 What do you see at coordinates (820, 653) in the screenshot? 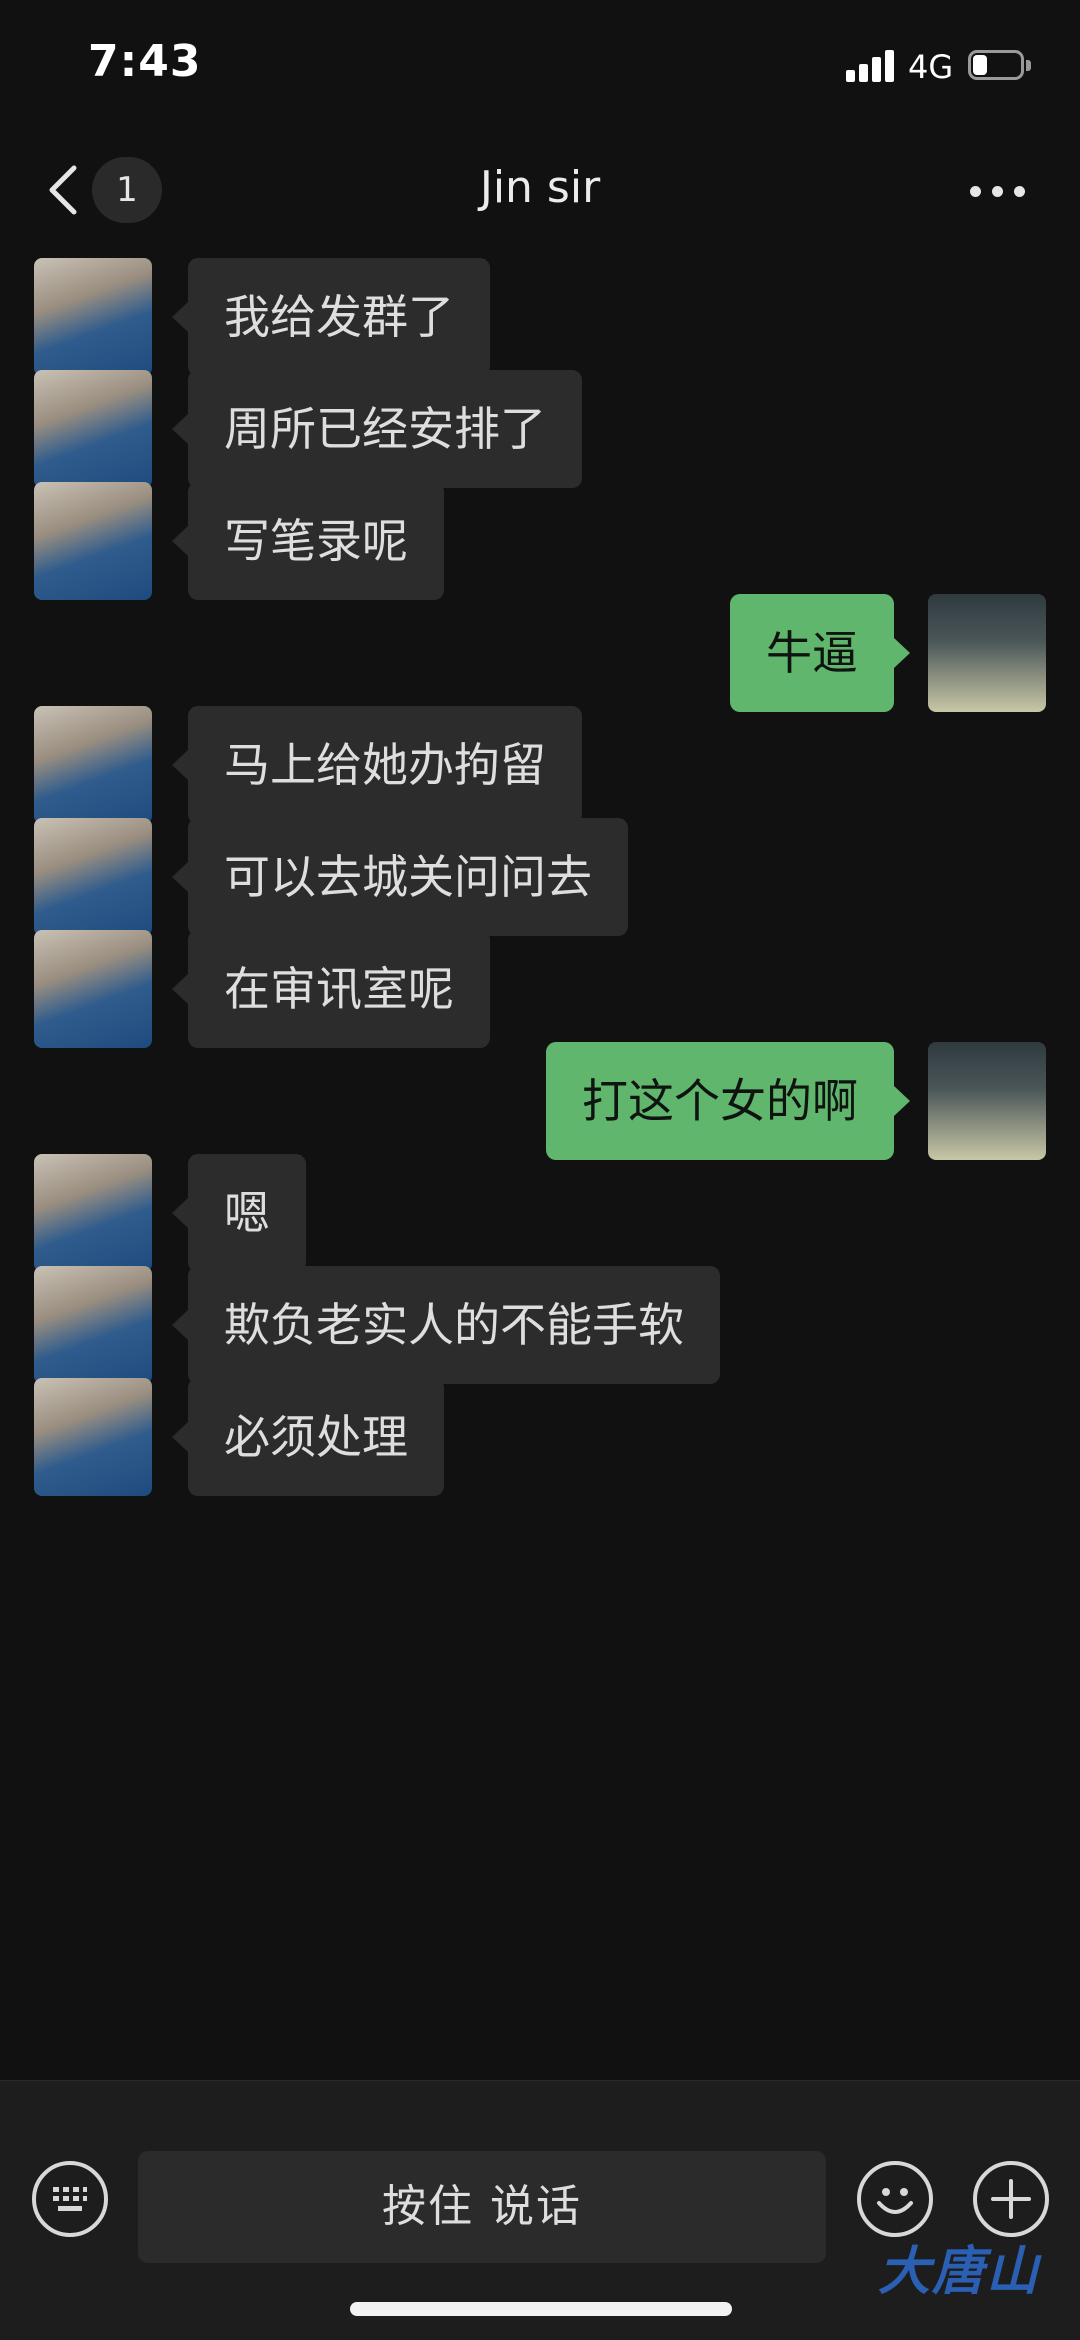
I see `outgoing-message-bubble: 牛逼` at bounding box center [820, 653].